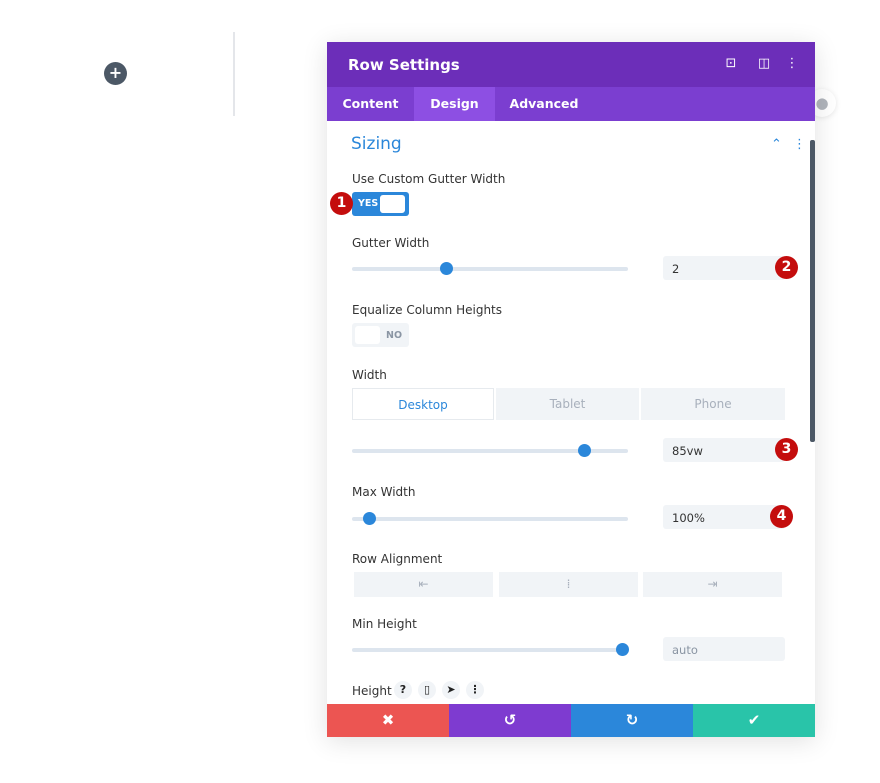  I want to click on tab-bar: Content Design Advanced, so click(571, 104).